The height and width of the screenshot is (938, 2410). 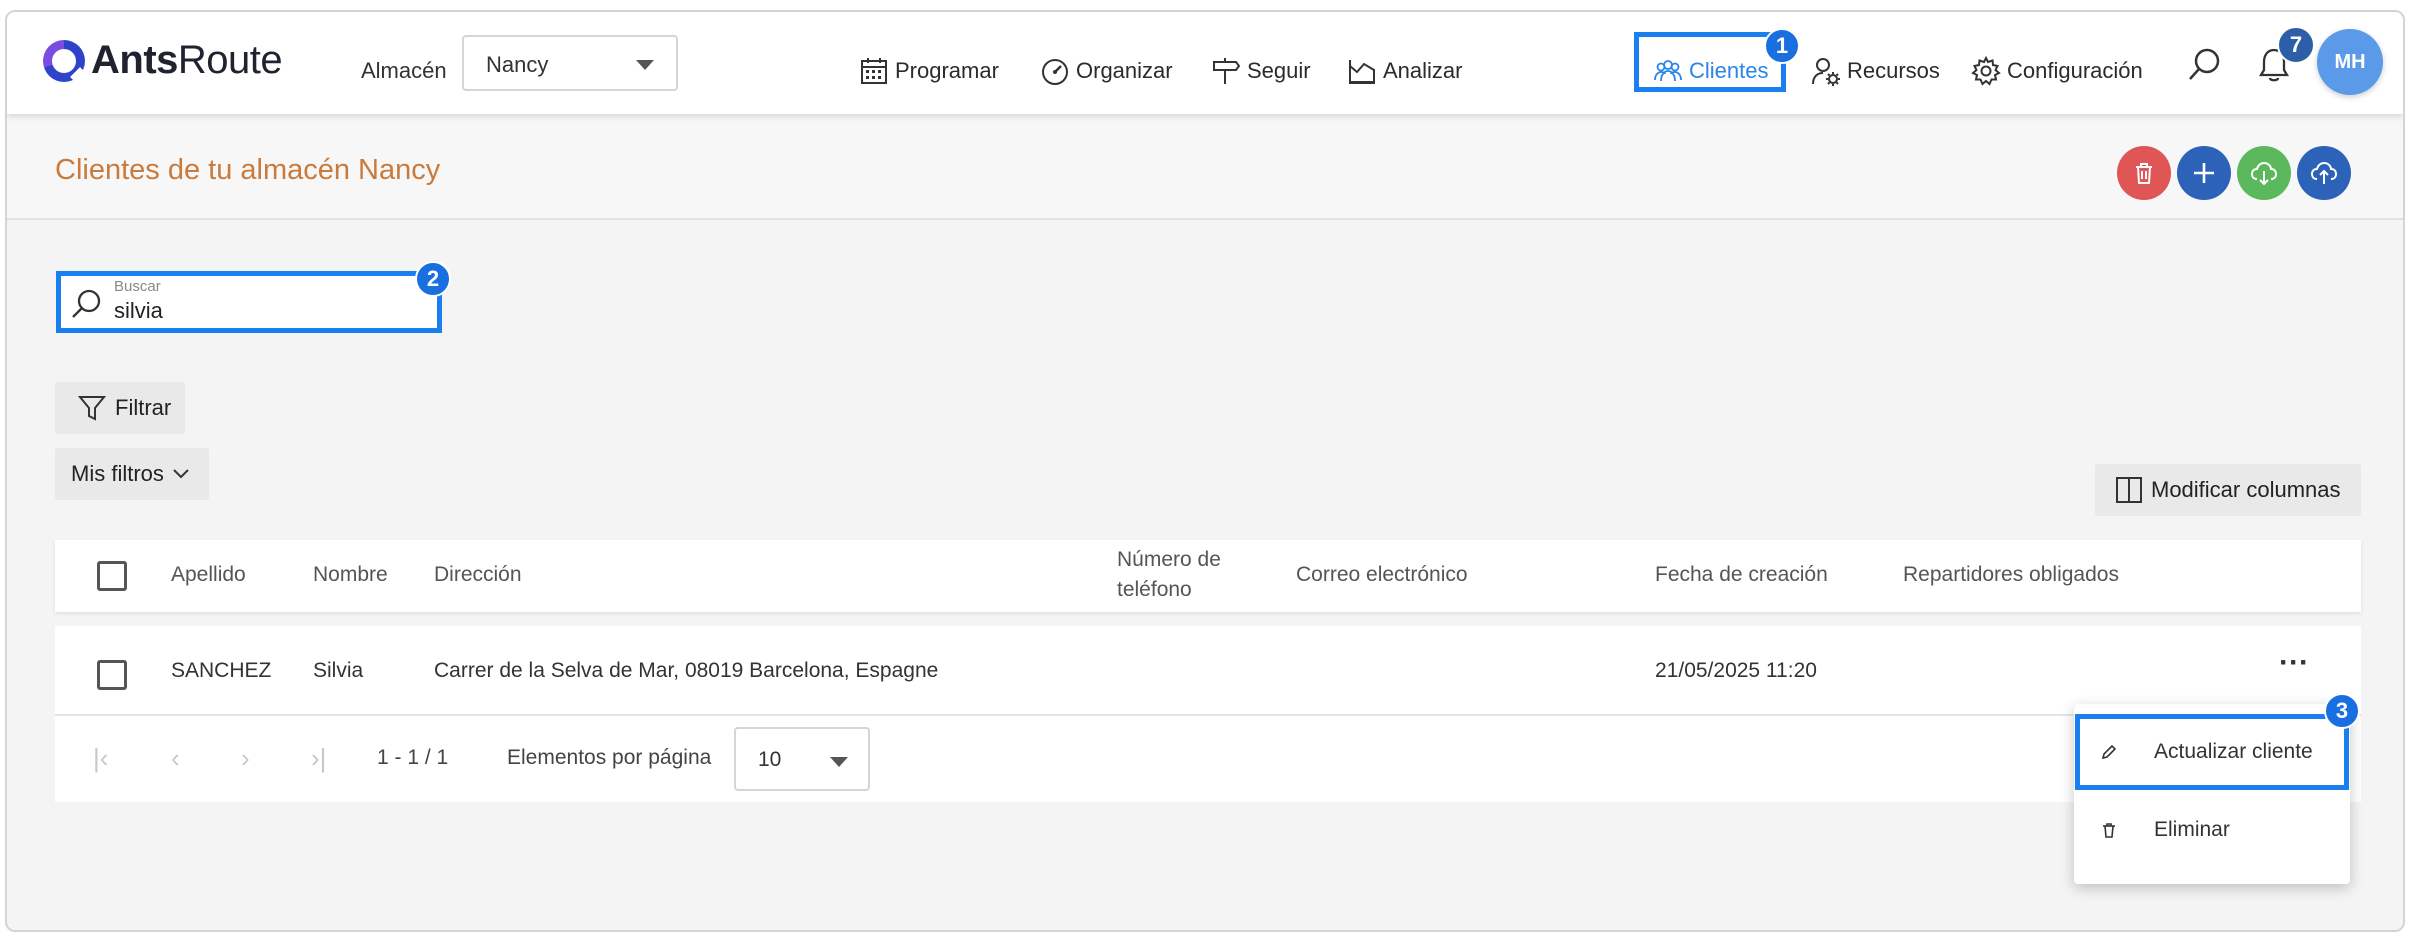 I want to click on plus-icon, so click(x=2204, y=173).